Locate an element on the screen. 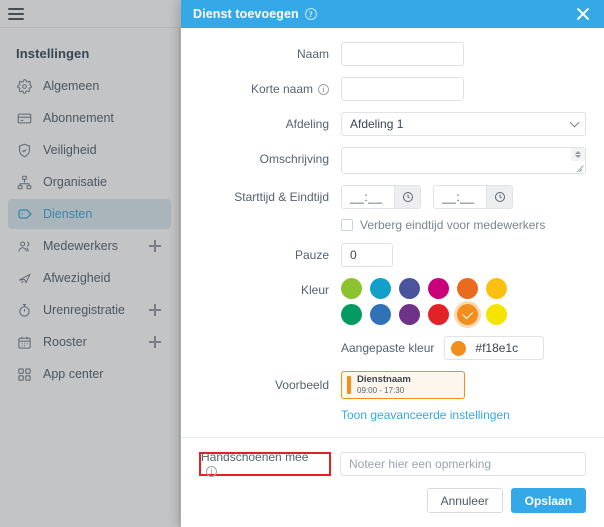 This screenshot has width=604, height=527. aangepaste-kleur-input: #f18e1c is located at coordinates (494, 348).